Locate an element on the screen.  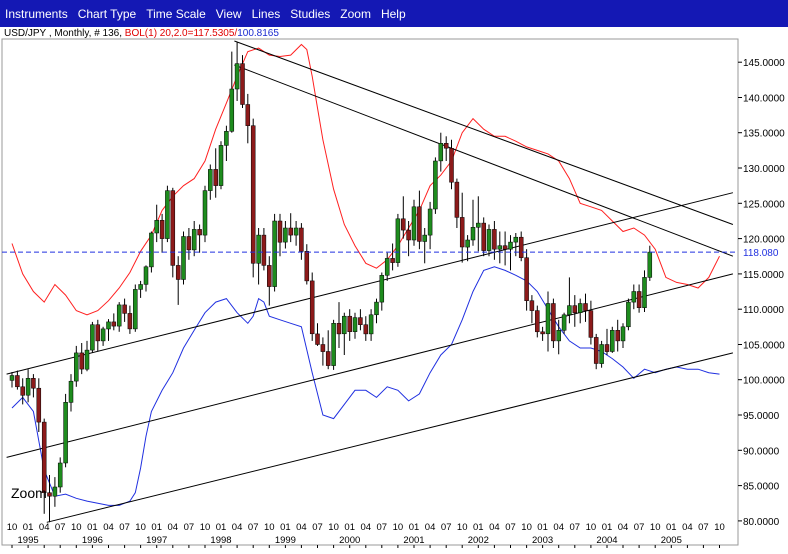
y-tick-label: 95.0000 is located at coordinates (761, 416).